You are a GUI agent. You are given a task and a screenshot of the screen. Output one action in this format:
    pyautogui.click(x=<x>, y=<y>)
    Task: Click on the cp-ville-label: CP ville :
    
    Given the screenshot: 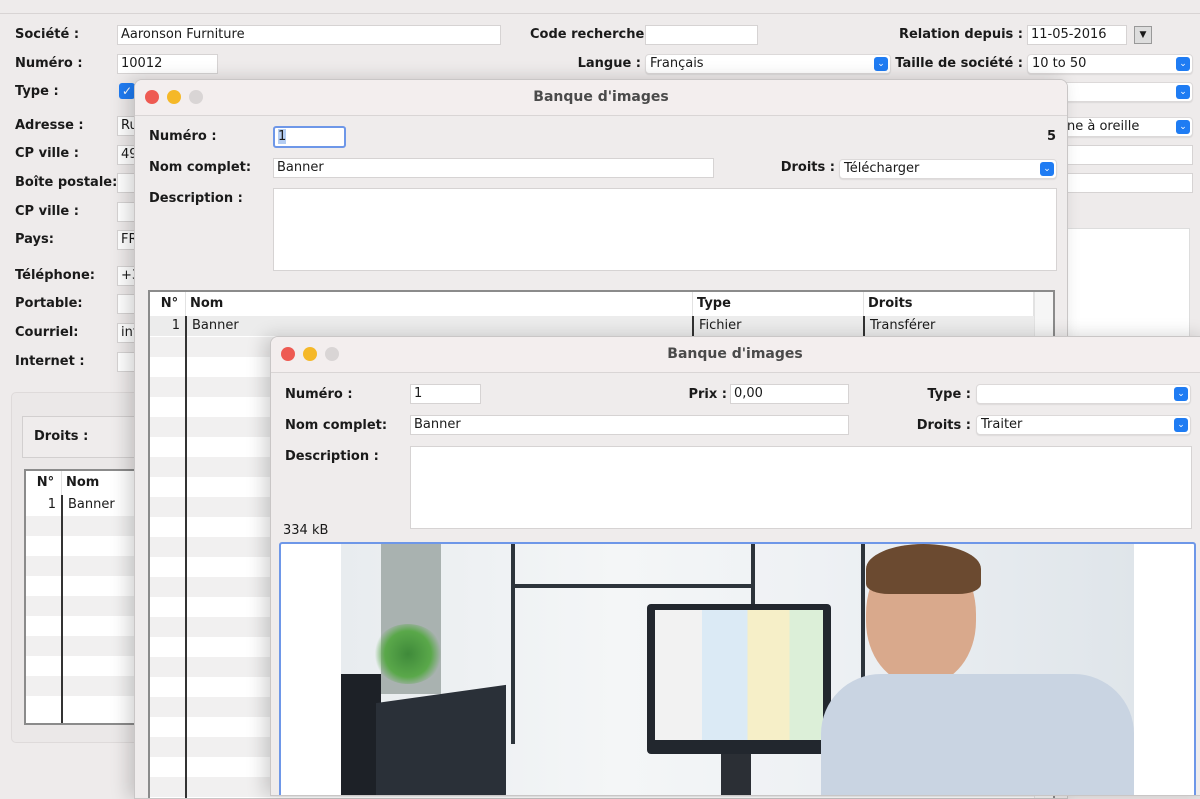 What is the action you would take?
    pyautogui.click(x=47, y=153)
    